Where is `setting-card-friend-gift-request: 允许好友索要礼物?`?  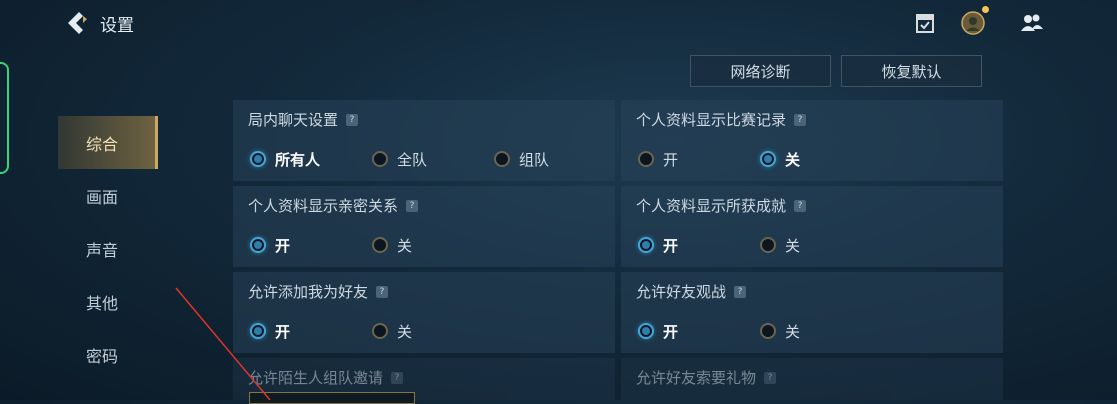 setting-card-friend-gift-request: 允许好友索要礼物? is located at coordinates (812, 379).